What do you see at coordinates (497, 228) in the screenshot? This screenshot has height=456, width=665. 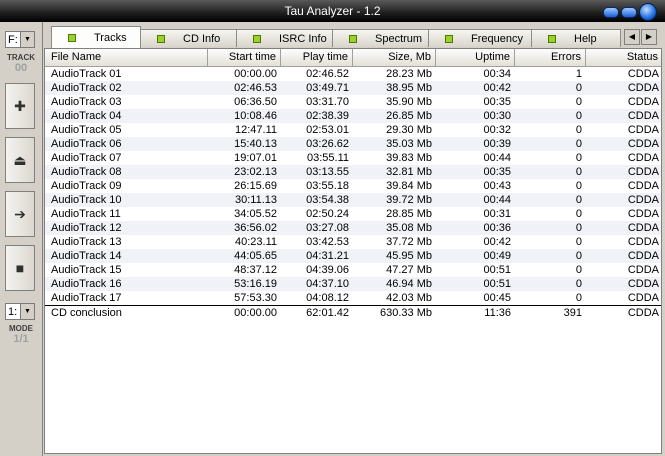 I see `cell-uptime: 00:36` at bounding box center [497, 228].